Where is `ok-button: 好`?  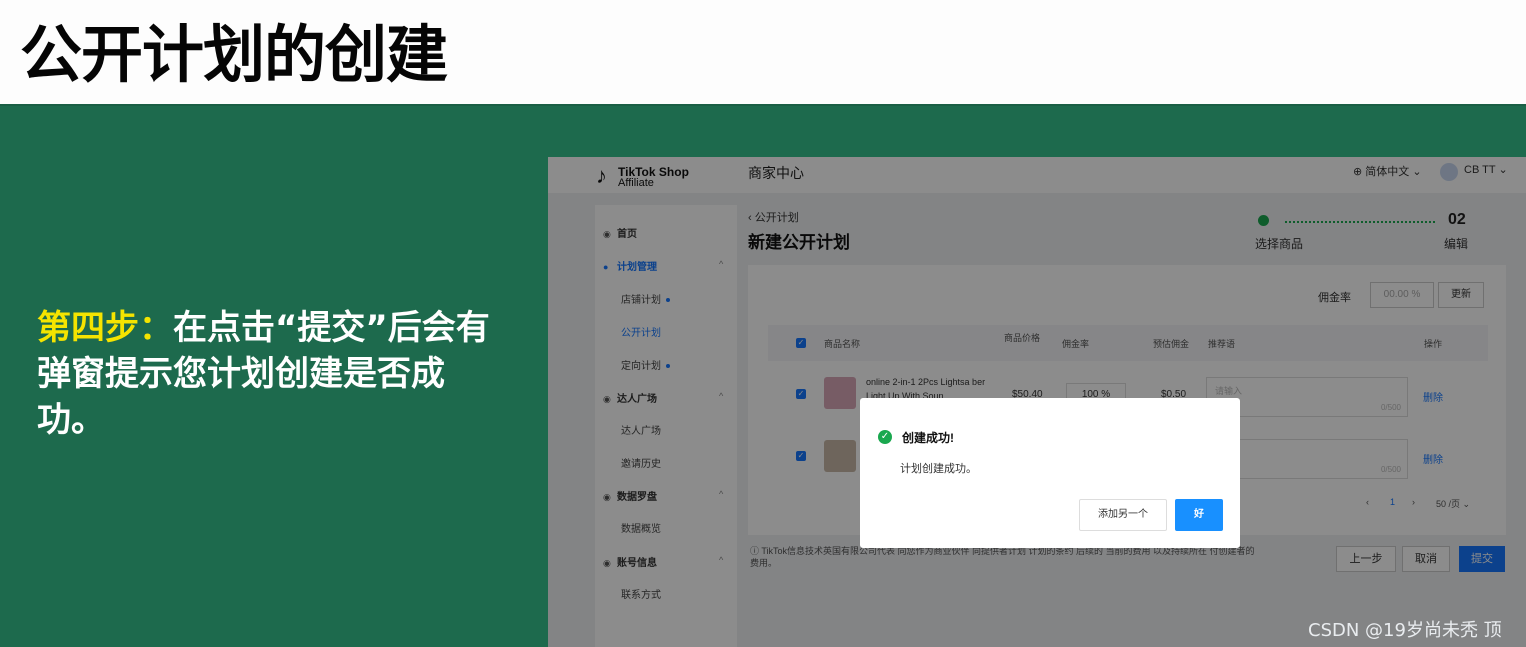 ok-button: 好 is located at coordinates (1199, 515).